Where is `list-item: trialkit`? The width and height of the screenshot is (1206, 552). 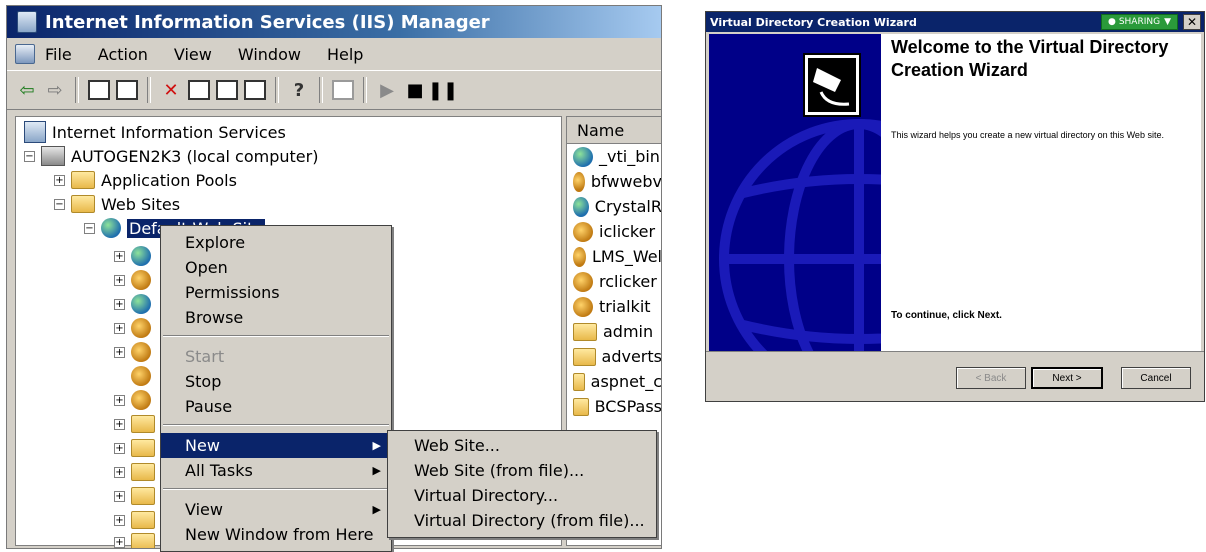
list-item: trialkit is located at coordinates (614, 306).